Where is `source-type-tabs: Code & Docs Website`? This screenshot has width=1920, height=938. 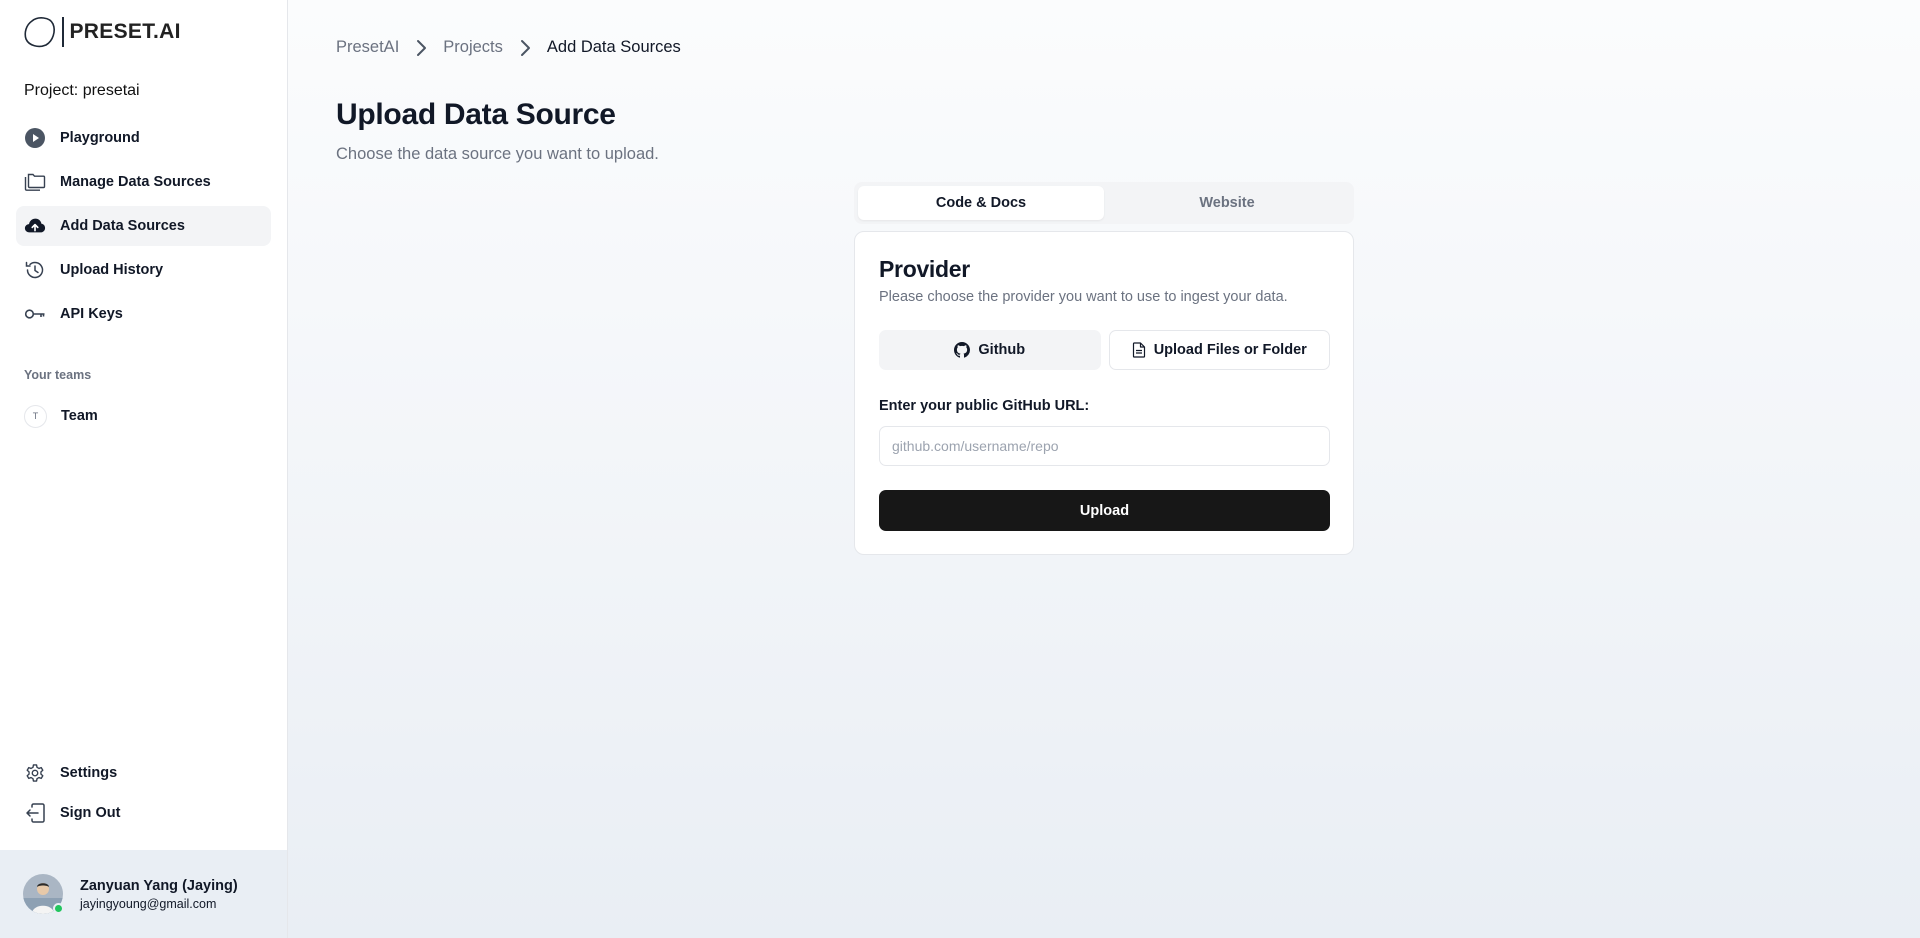 source-type-tabs: Code & Docs Website is located at coordinates (1104, 203).